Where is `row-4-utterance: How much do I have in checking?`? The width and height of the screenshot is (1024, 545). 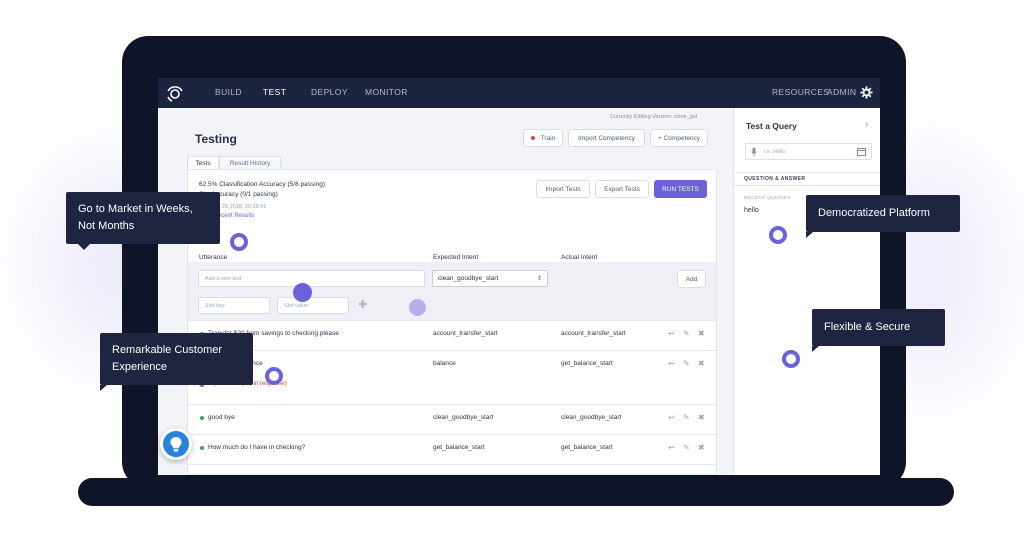 row-4-utterance: How much do I have in checking? is located at coordinates (257, 447).